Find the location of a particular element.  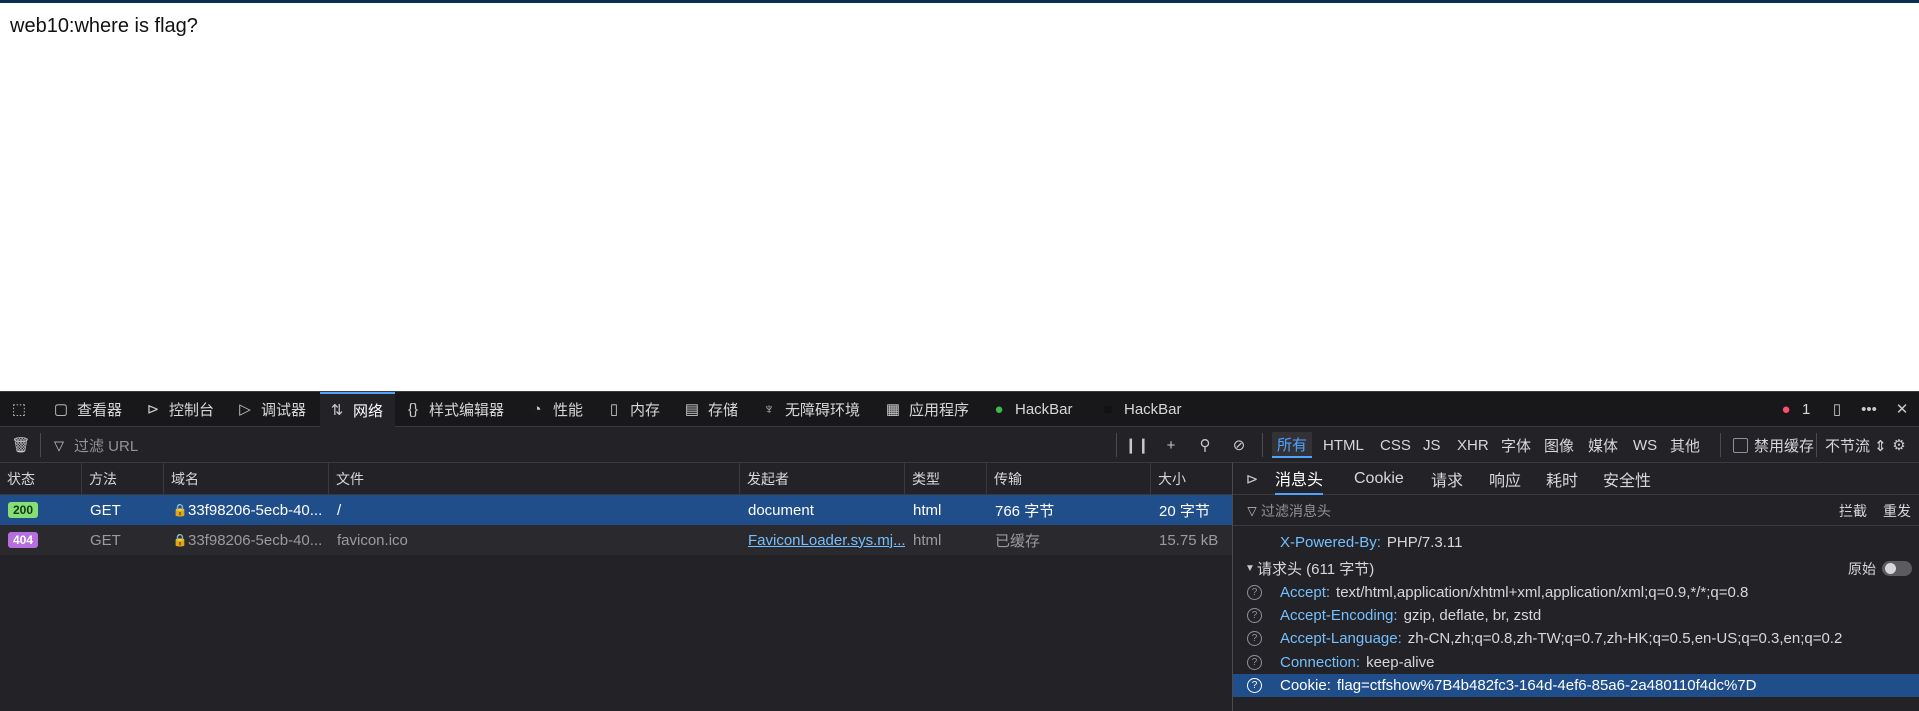

type-filter-other: 其他 is located at coordinates (1685, 445).